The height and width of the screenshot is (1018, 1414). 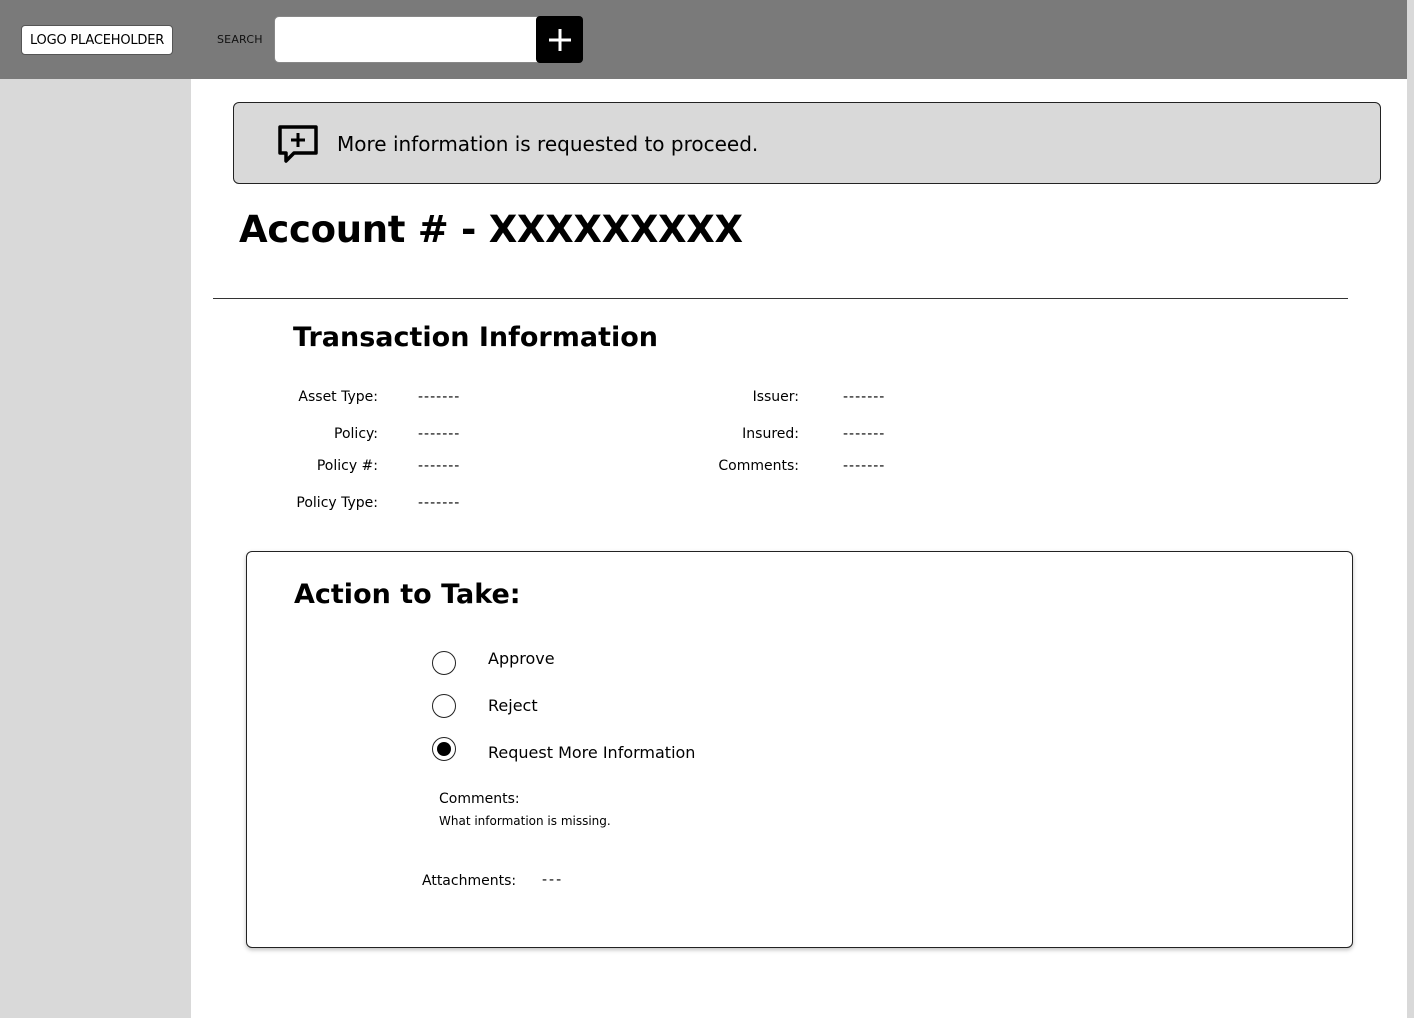 What do you see at coordinates (407, 39) in the screenshot?
I see `search-input` at bounding box center [407, 39].